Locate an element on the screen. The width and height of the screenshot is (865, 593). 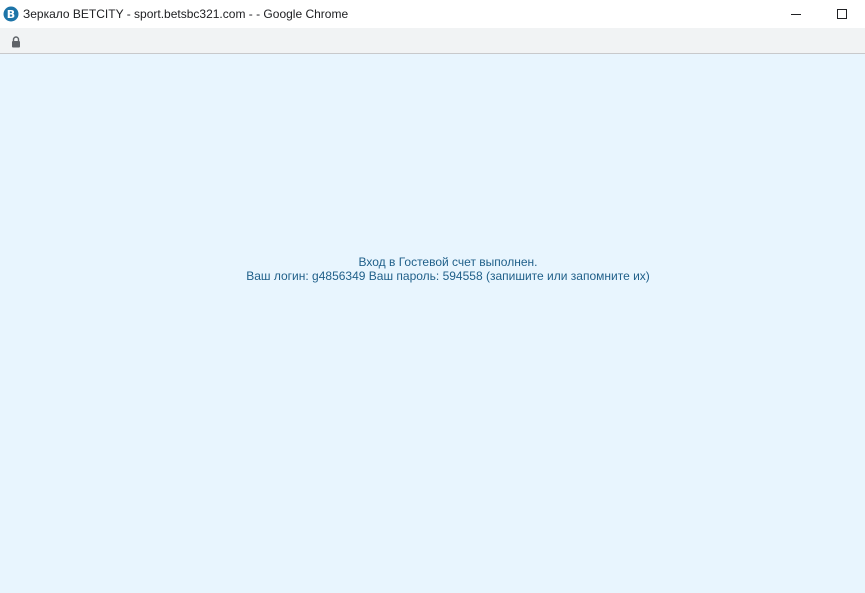
minimize-button is located at coordinates (796, 14).